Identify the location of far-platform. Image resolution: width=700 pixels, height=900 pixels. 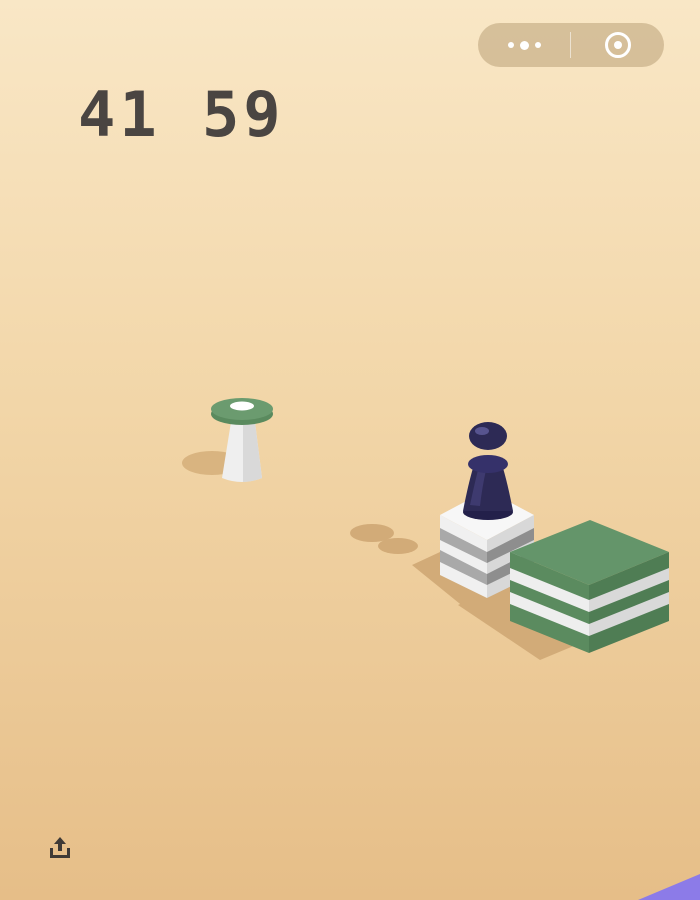
(227, 440).